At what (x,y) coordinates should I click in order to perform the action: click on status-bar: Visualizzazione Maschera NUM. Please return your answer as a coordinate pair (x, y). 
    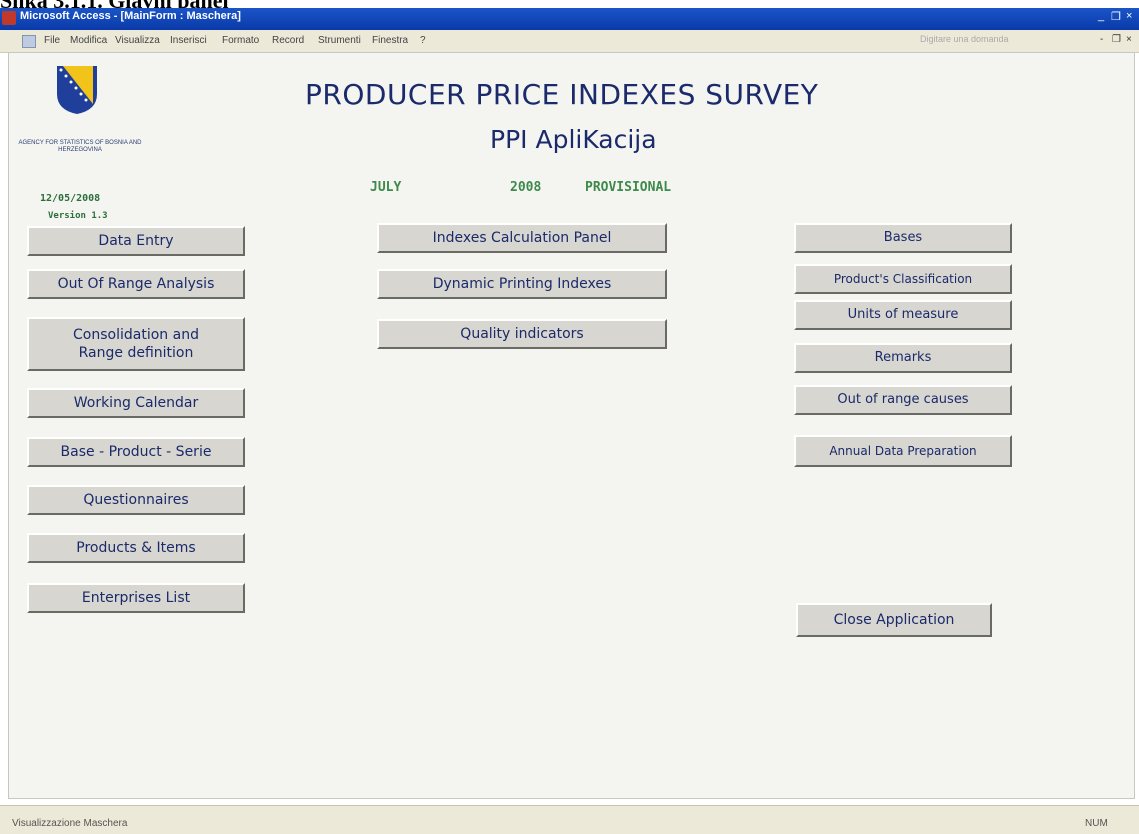
    Looking at the image, I should click on (569, 819).